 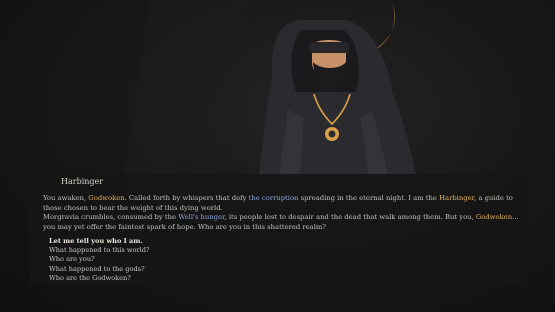 What do you see at coordinates (456, 198) in the screenshot?
I see `keyword-harbinger: Harbinger` at bounding box center [456, 198].